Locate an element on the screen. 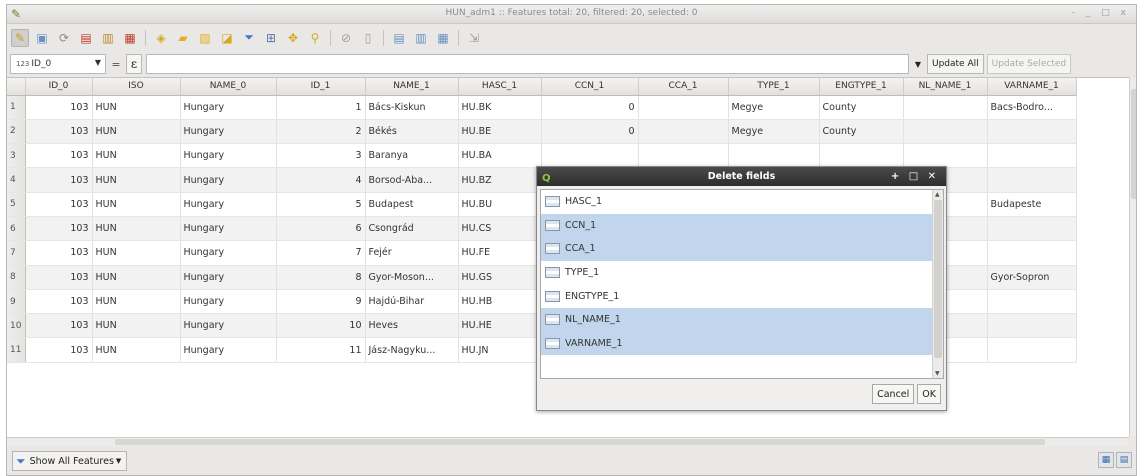 This screenshot has width=1137, height=476. column-header: CCN_1 is located at coordinates (590, 87).